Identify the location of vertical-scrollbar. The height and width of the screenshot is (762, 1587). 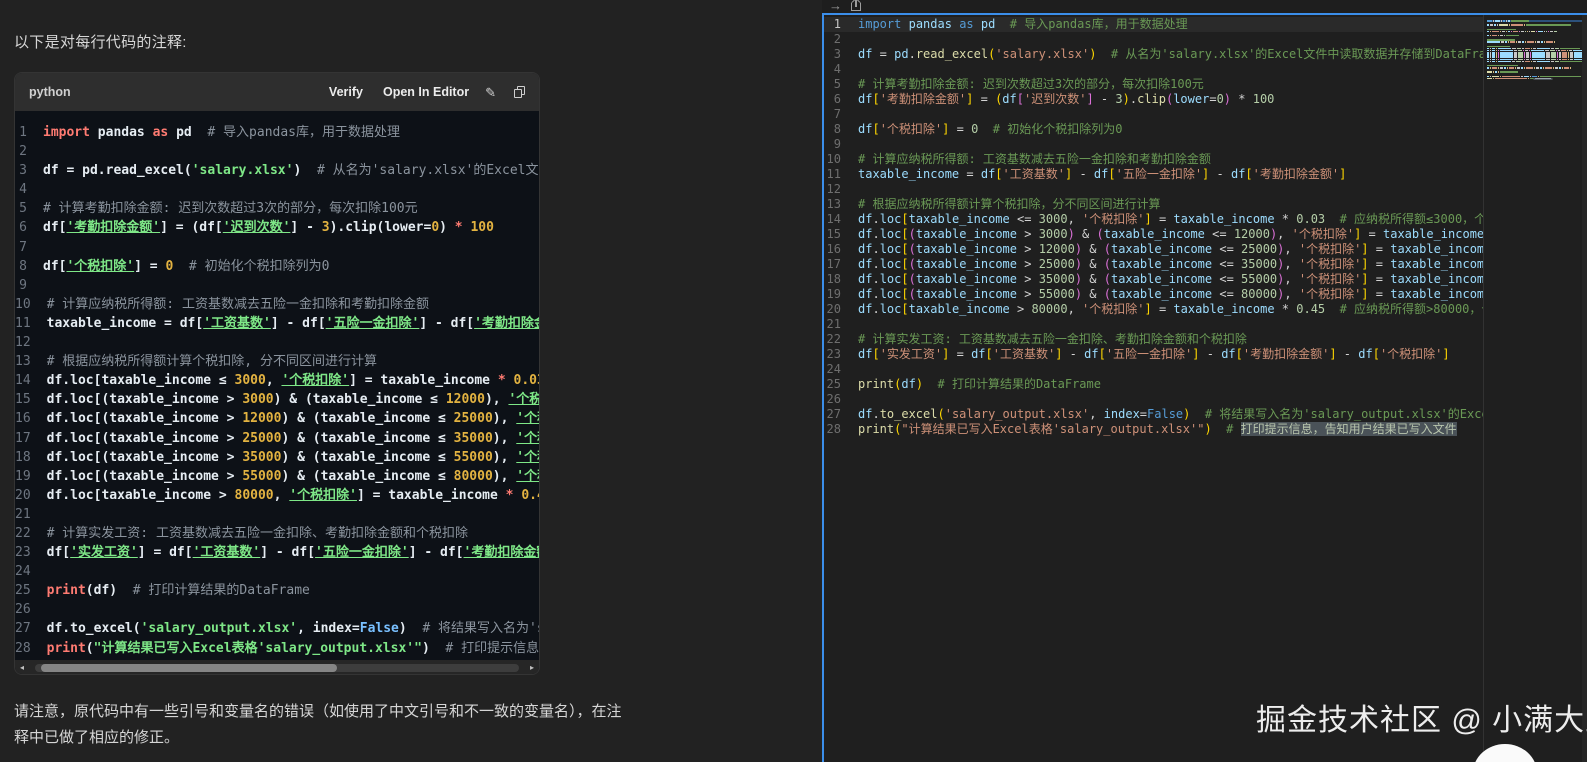
(1584, 388).